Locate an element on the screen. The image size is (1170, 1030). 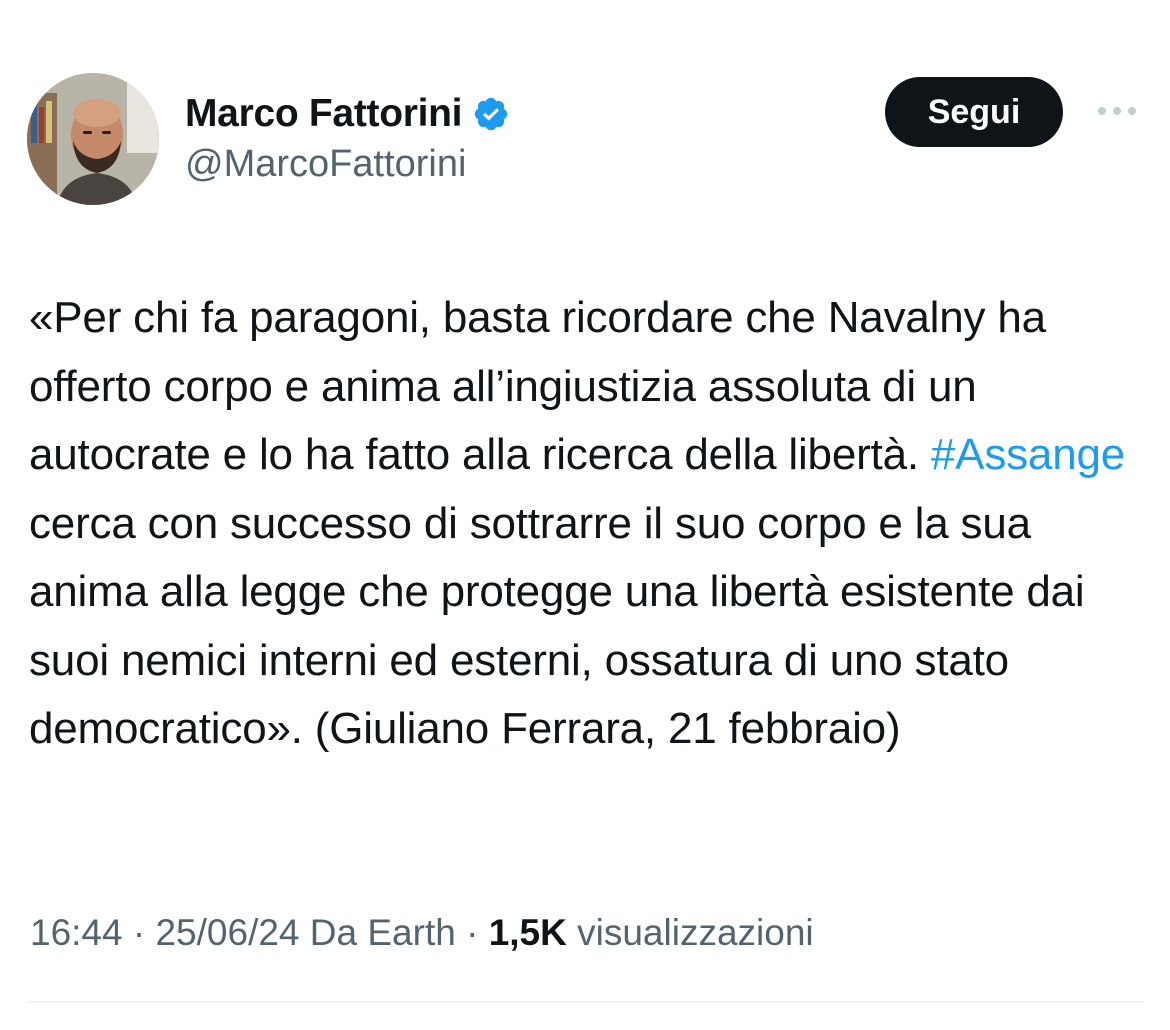
verified-badge-icon is located at coordinates (491, 114).